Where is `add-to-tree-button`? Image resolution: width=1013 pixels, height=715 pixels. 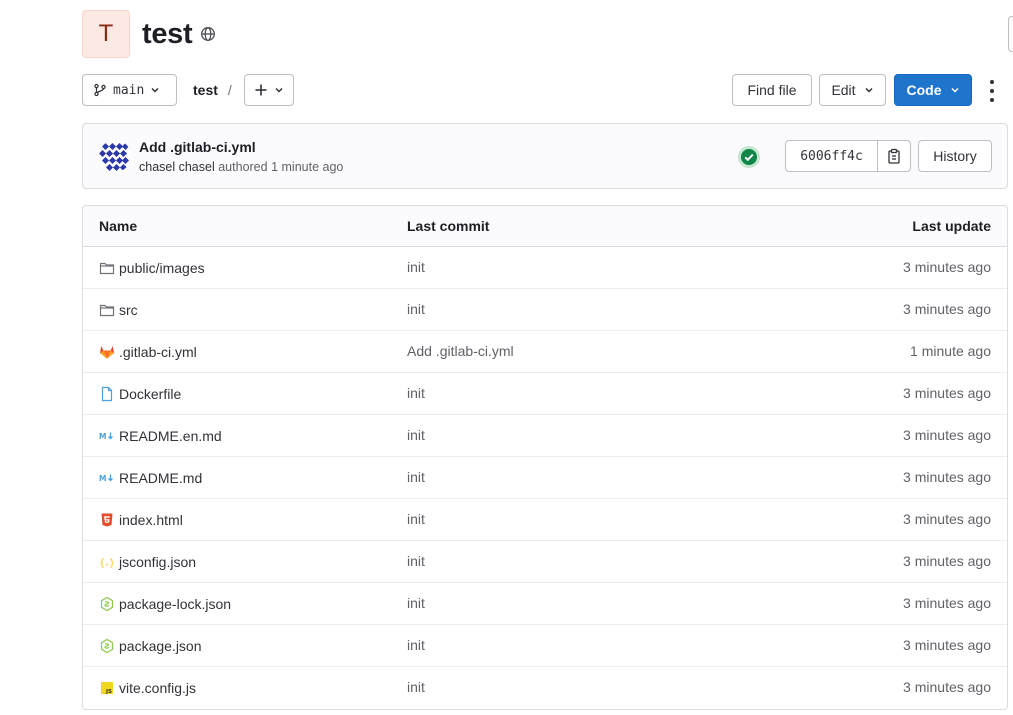
add-to-tree-button is located at coordinates (269, 90).